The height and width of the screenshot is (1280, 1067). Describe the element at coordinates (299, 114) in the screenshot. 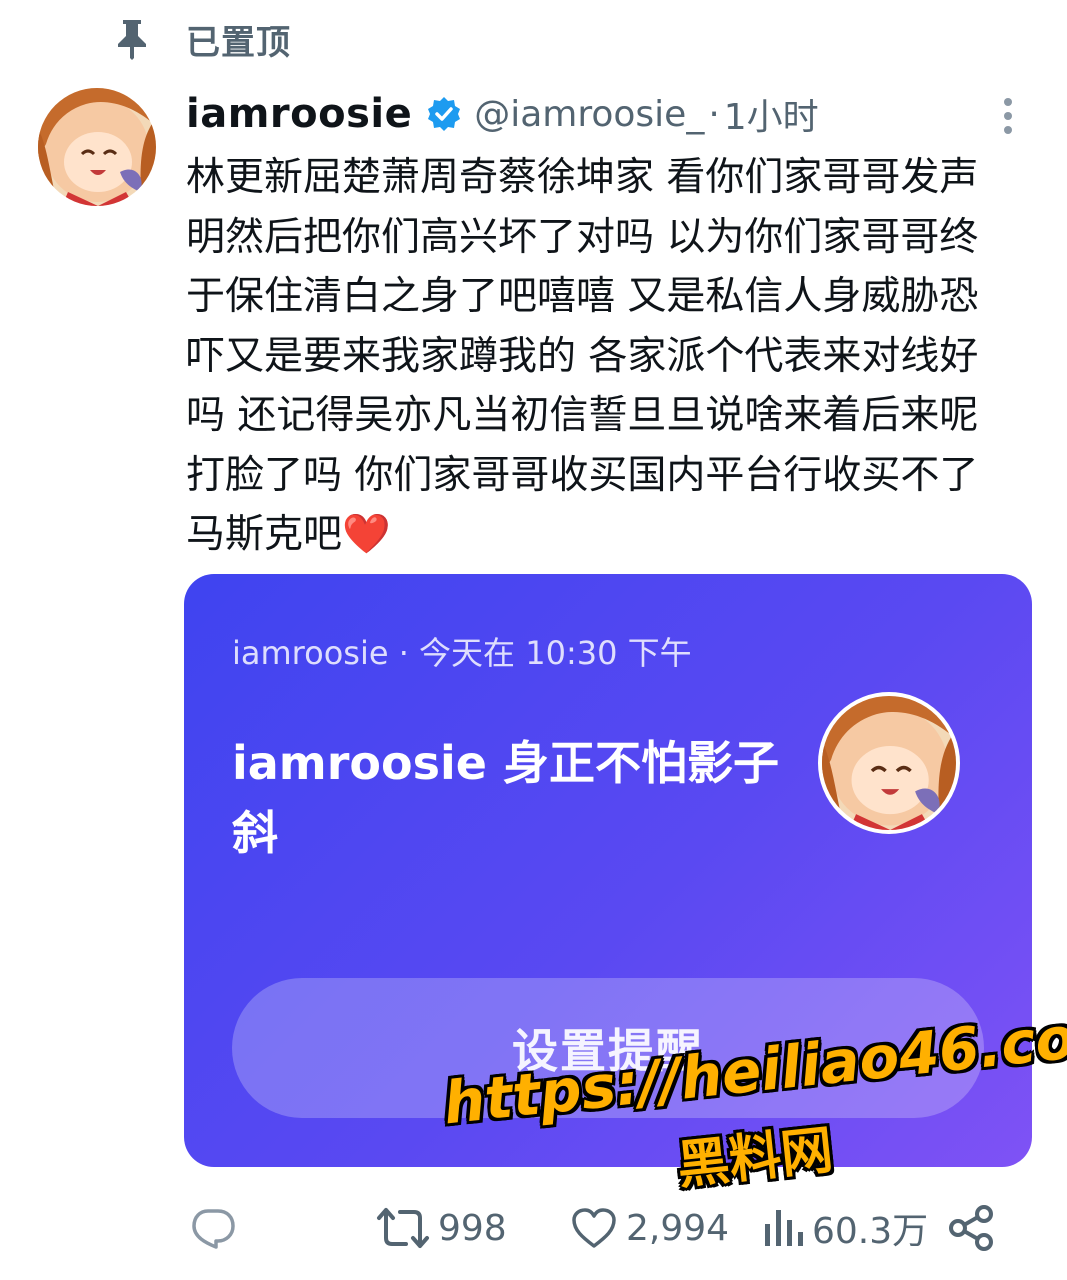

I see `author-display-name: iamroosie` at that location.